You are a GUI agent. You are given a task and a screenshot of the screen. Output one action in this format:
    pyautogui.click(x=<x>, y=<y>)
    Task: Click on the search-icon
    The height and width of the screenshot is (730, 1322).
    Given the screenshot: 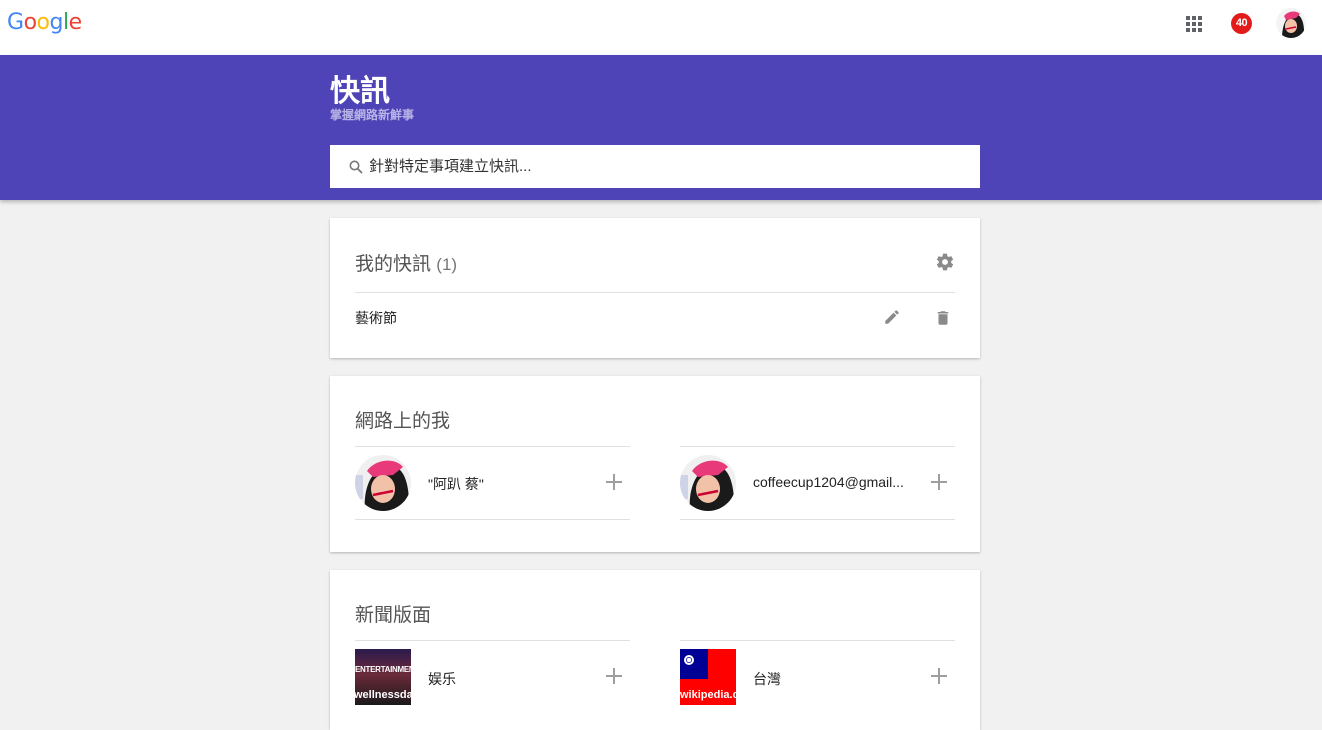 What is the action you would take?
    pyautogui.click(x=356, y=167)
    